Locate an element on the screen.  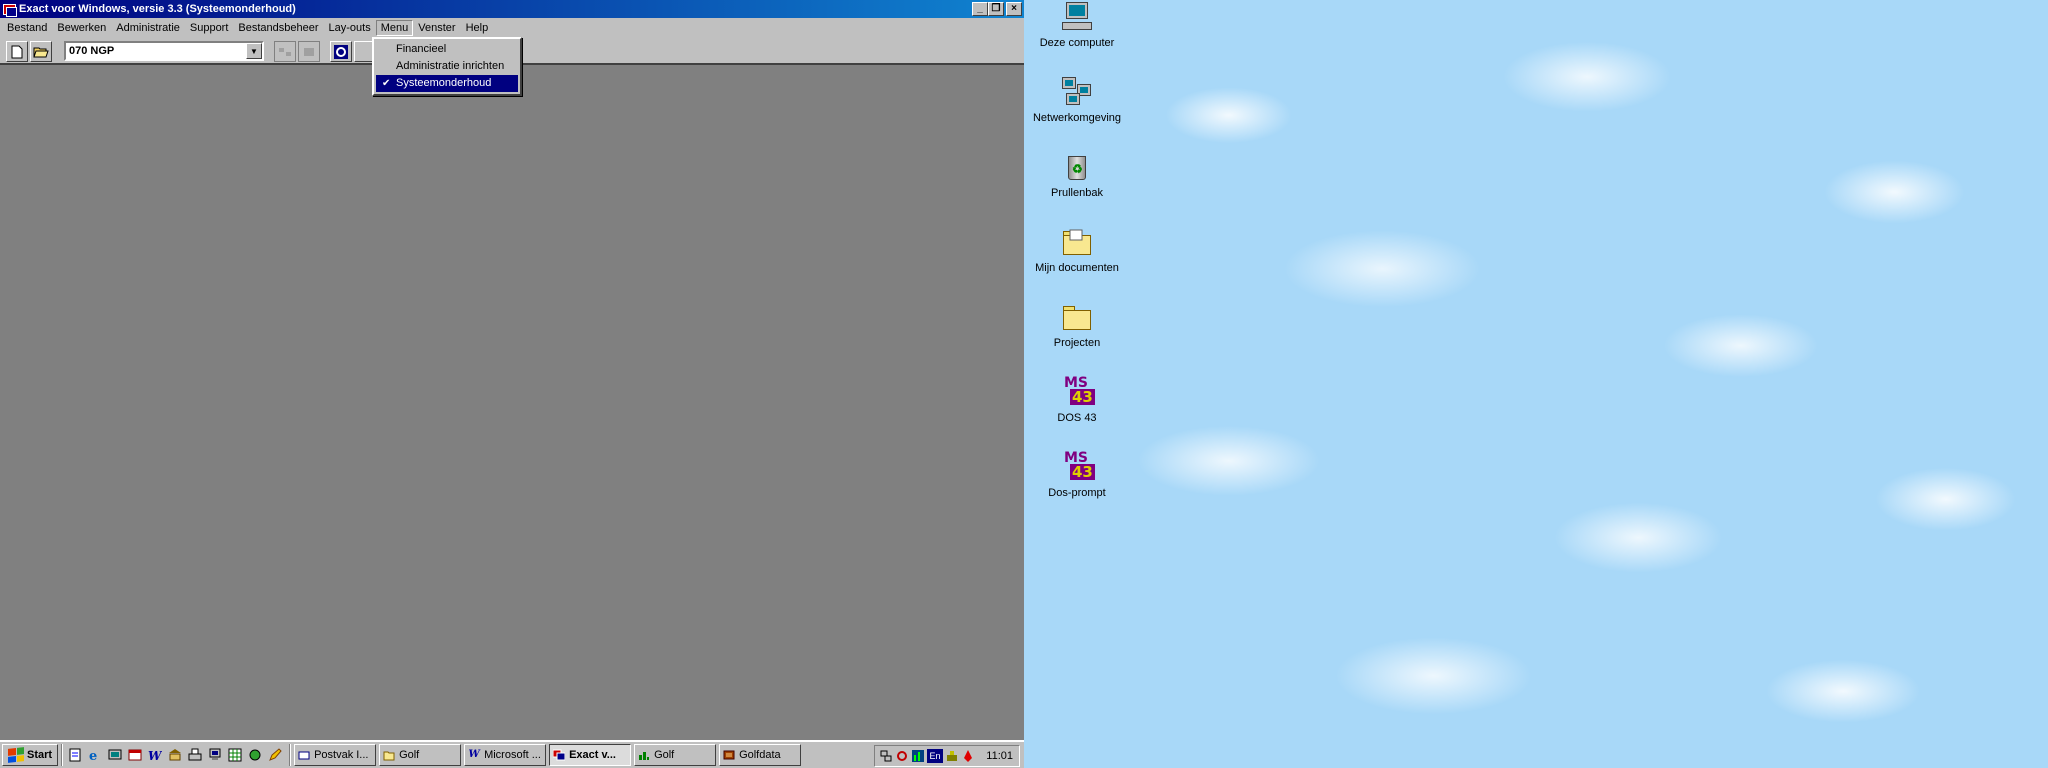
svg-text: W is located at coordinates (155, 755).